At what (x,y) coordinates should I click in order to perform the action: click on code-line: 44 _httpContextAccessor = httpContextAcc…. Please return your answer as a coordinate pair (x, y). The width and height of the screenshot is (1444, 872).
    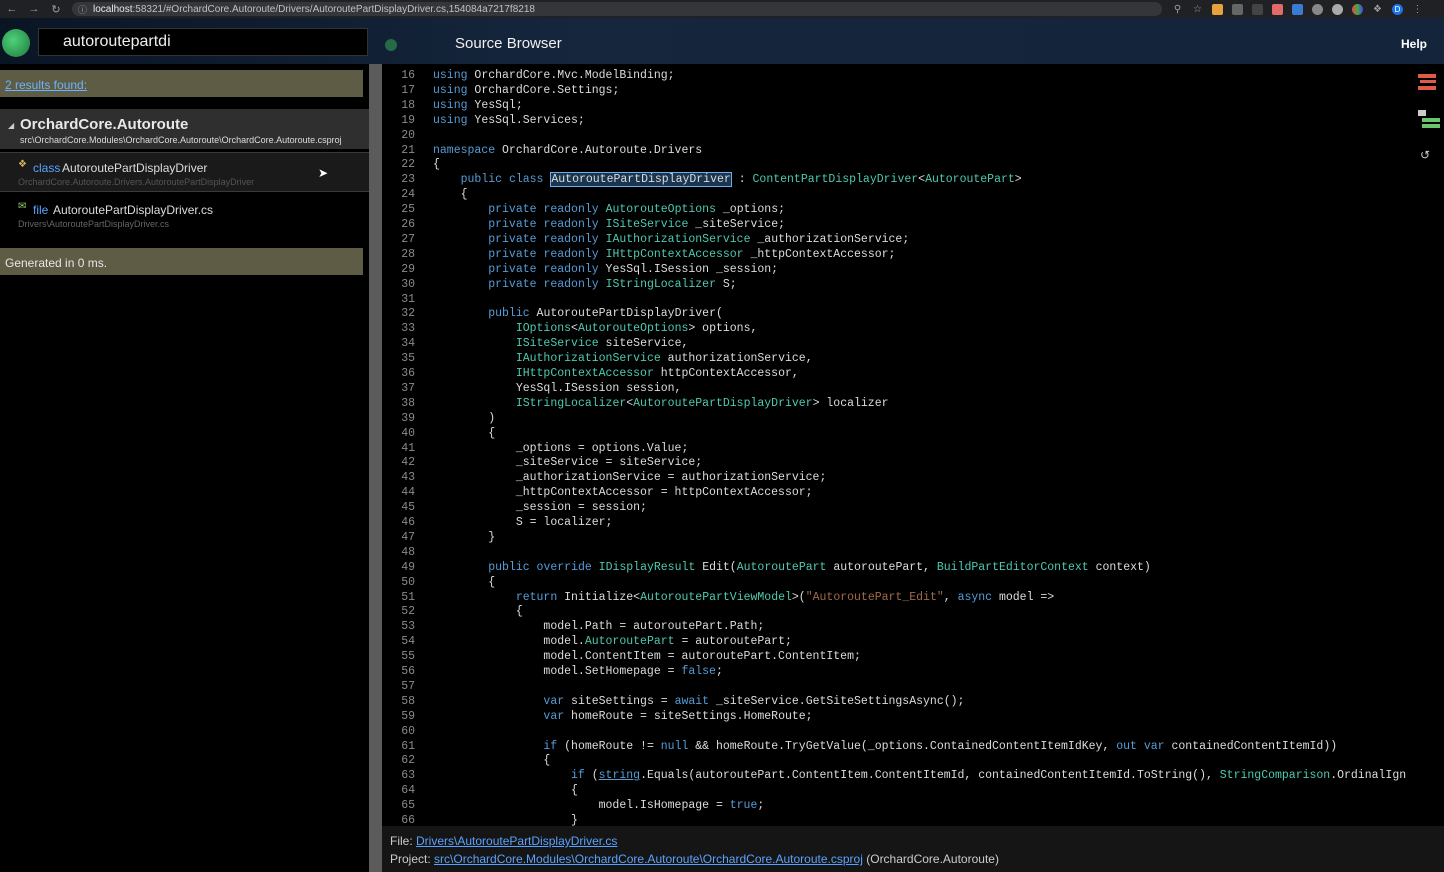
    Looking at the image, I should click on (597, 492).